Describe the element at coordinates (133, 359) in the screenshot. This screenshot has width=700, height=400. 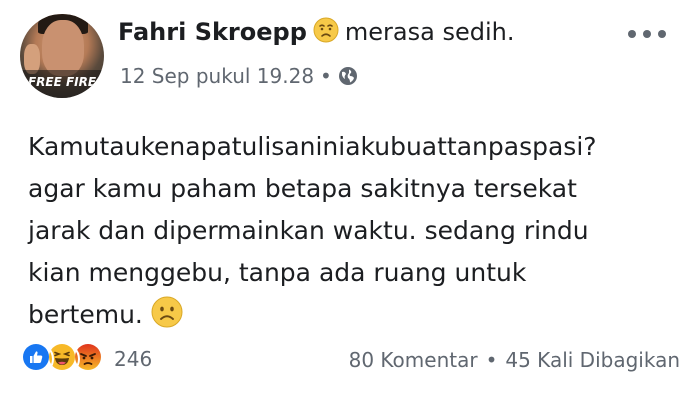
I see `reaction-count: 246` at that location.